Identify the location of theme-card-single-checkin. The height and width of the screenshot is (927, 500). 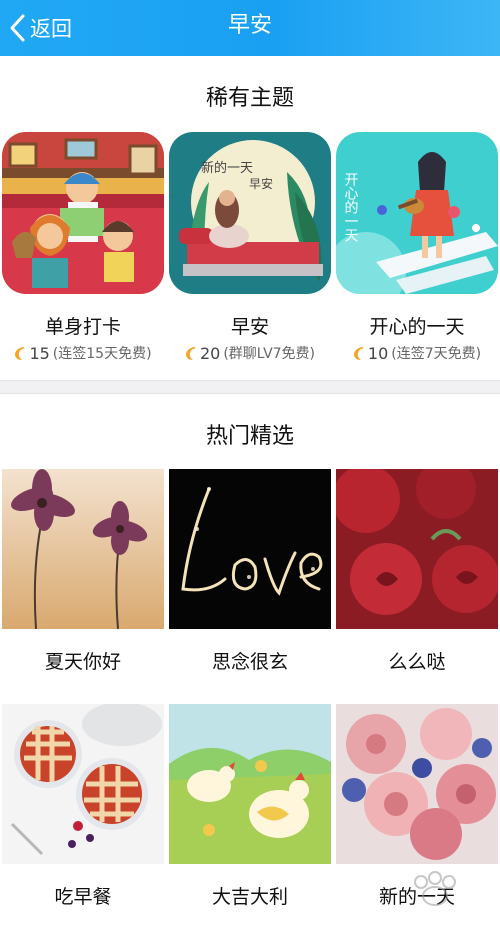
(83, 213).